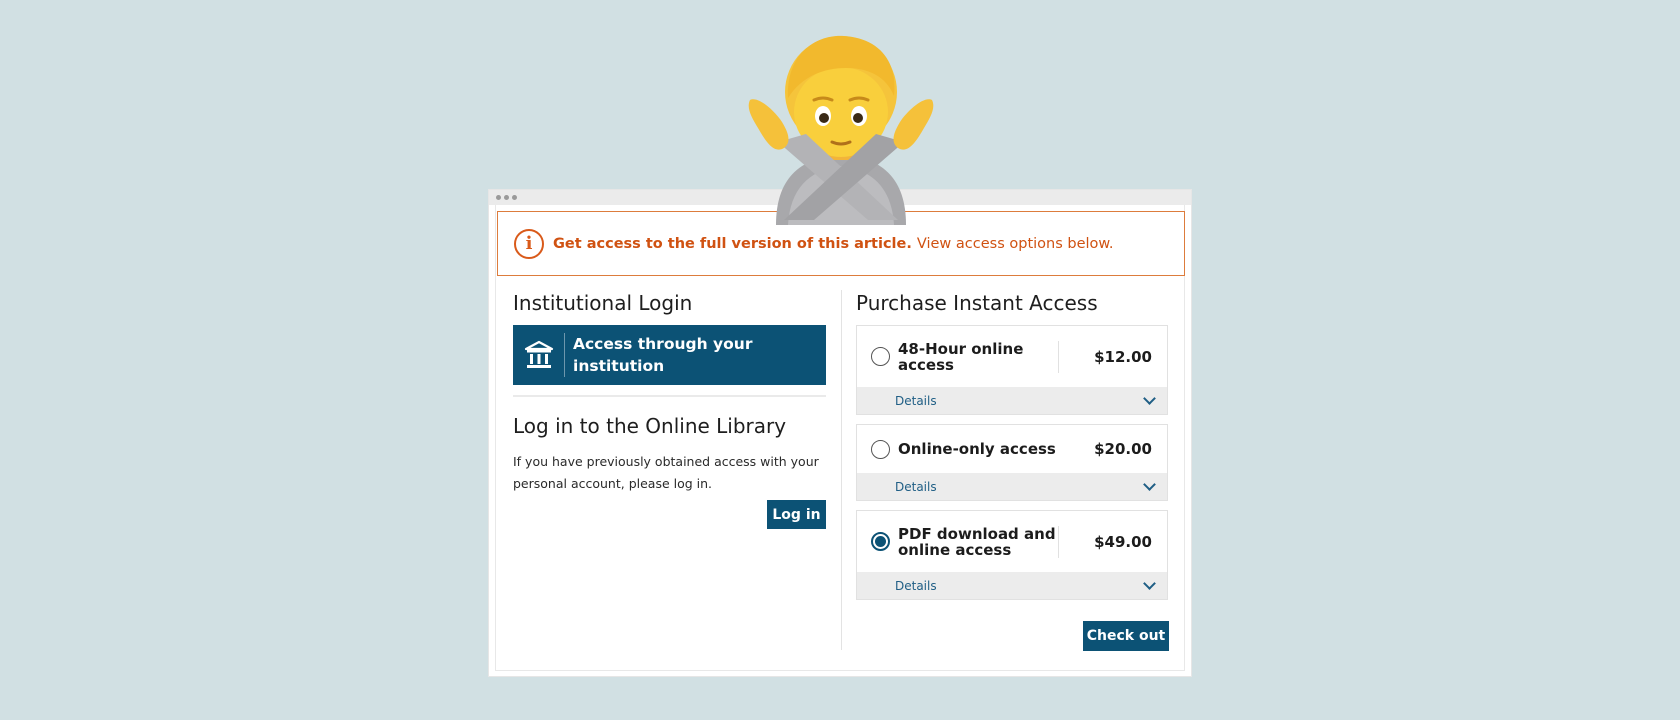 This screenshot has height=720, width=1680. I want to click on institutional-login-heading: Institutional Login, so click(603, 303).